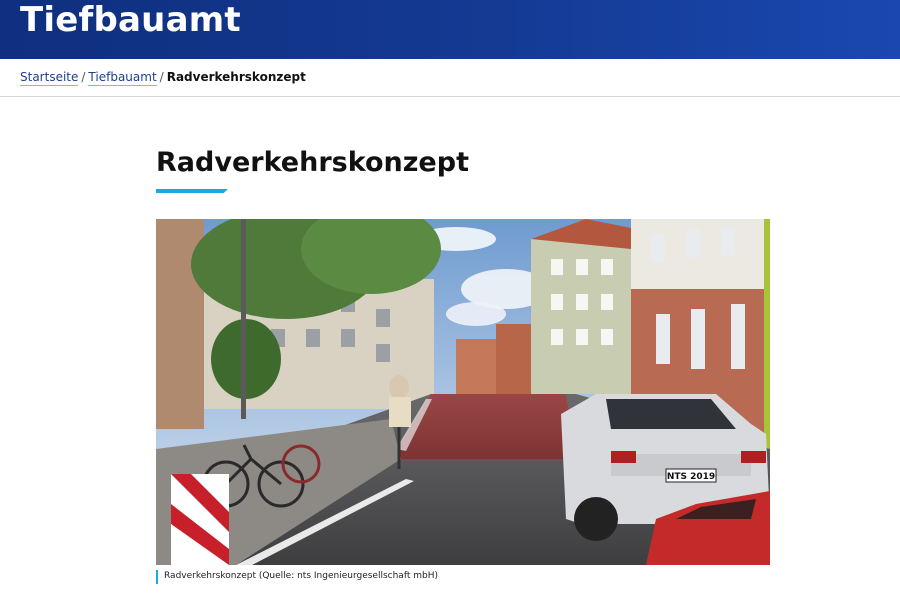  Describe the element at coordinates (130, 20) in the screenshot. I see `site-title: Tiefbauamt` at that location.